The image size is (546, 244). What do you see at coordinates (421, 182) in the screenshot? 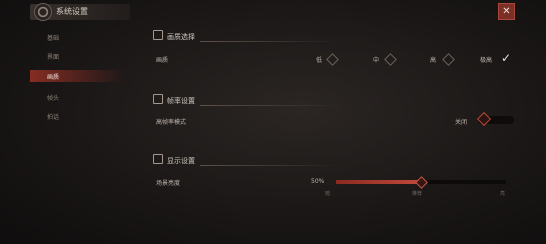
I see `brightness-slider-handle` at bounding box center [421, 182].